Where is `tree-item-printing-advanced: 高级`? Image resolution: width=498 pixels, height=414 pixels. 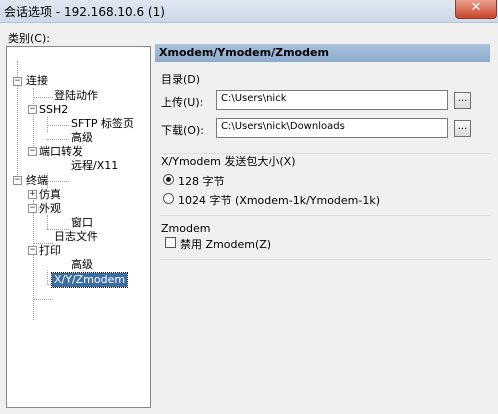
tree-item-printing-advanced: 高级 is located at coordinates (82, 265).